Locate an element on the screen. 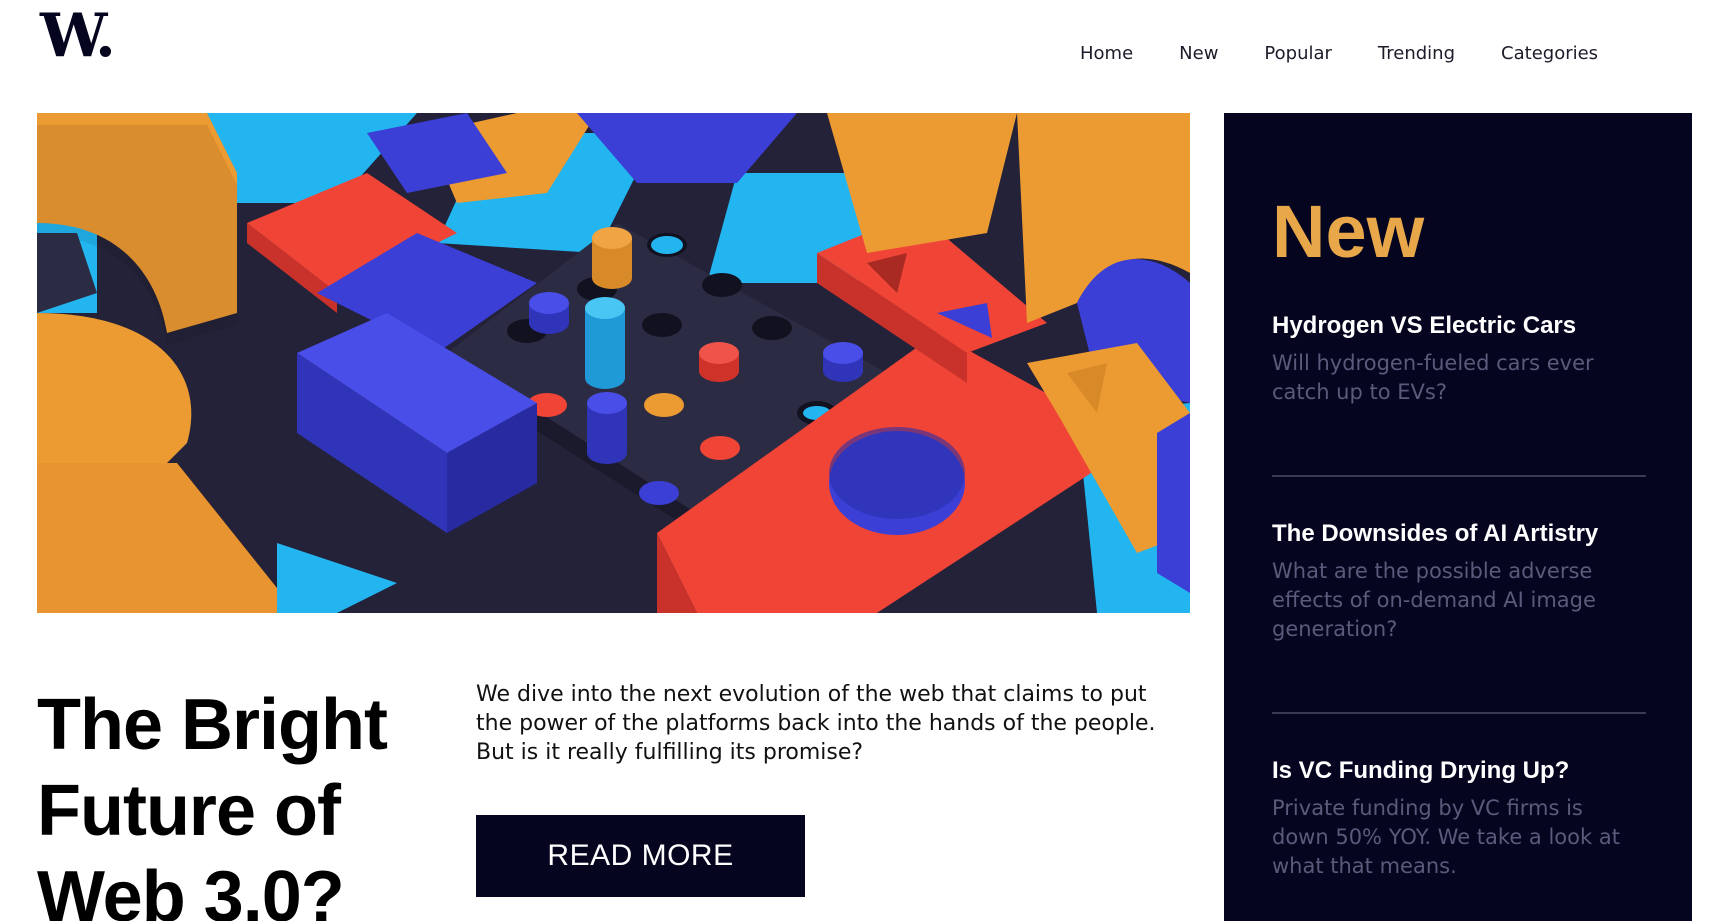  sidebar-article-title: Is VC Funding Drying Up? is located at coordinates (1459, 771).